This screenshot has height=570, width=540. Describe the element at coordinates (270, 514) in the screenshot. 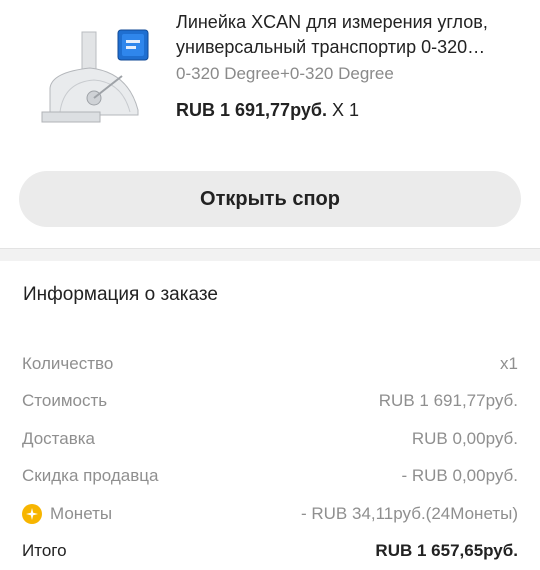

I see `row-coins: Монеты - RUB 34,11руб.(24Монеты)` at that location.